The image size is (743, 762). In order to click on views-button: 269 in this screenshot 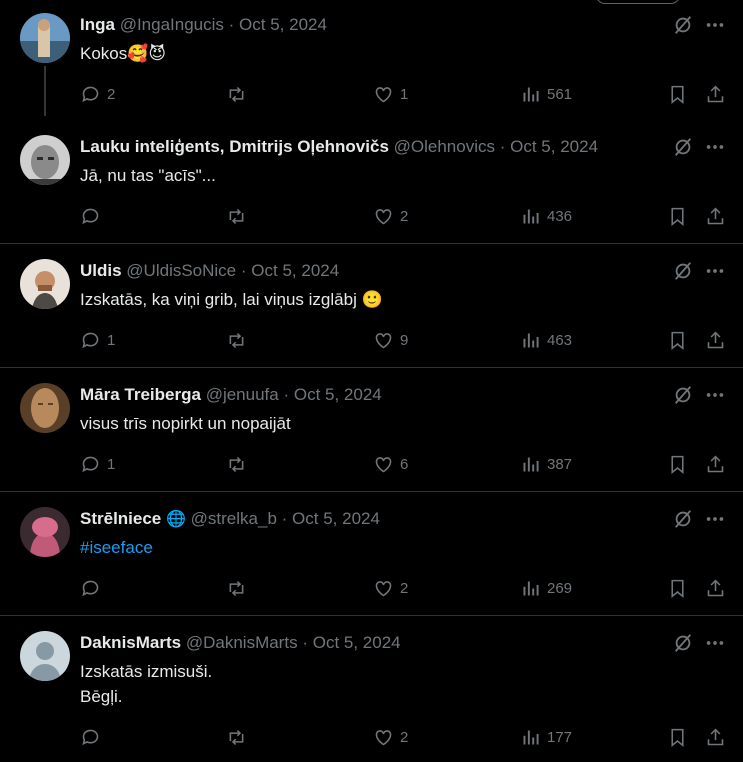, I will do `click(546, 588)`.